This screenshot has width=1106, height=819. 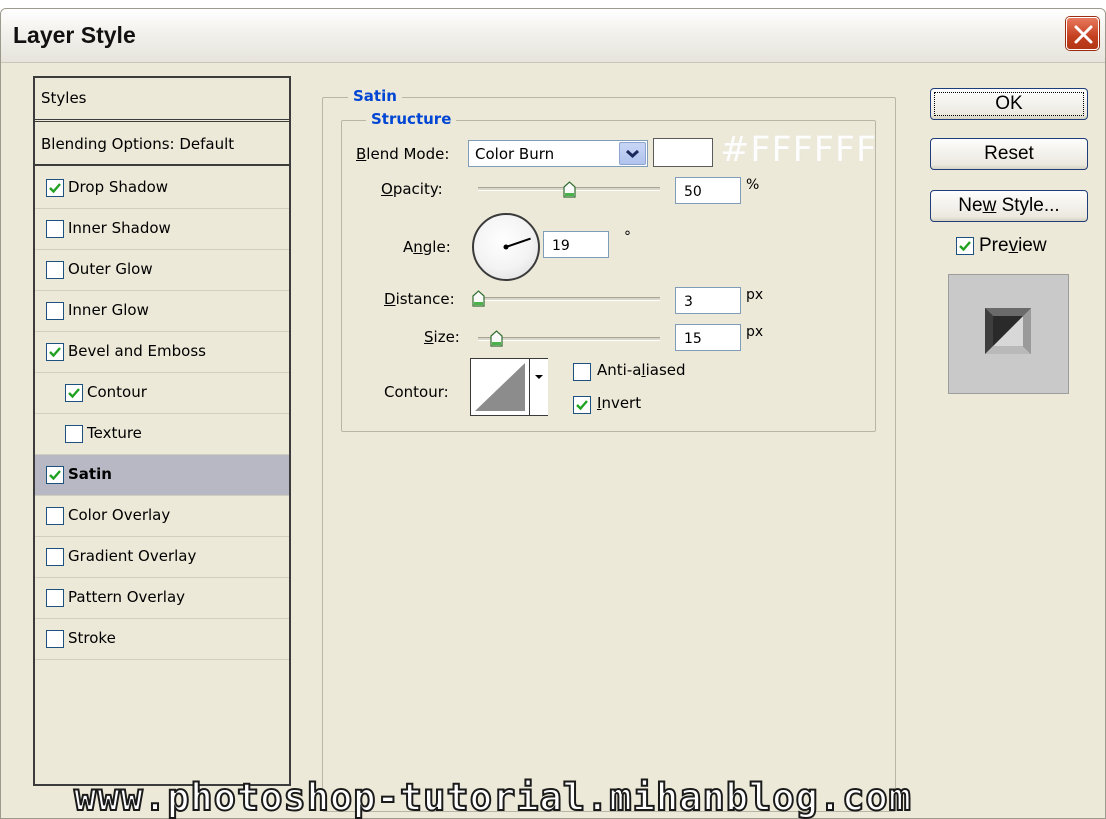 I want to click on style-item-stroke: Stroke, so click(x=162, y=639).